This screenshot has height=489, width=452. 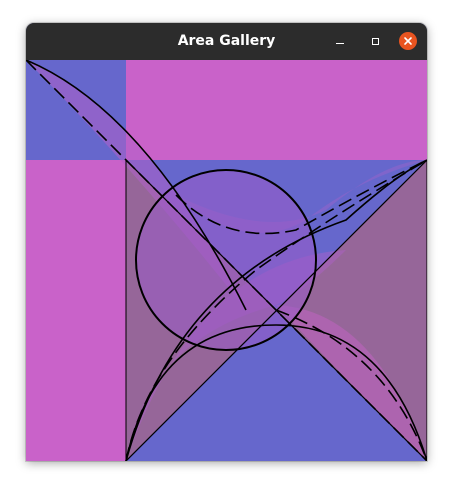 I want to click on minimize-icon, so click(x=340, y=43).